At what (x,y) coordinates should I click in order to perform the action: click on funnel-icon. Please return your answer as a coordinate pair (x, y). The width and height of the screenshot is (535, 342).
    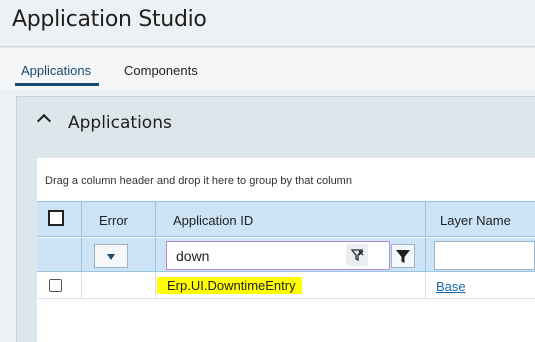
    Looking at the image, I should click on (403, 256).